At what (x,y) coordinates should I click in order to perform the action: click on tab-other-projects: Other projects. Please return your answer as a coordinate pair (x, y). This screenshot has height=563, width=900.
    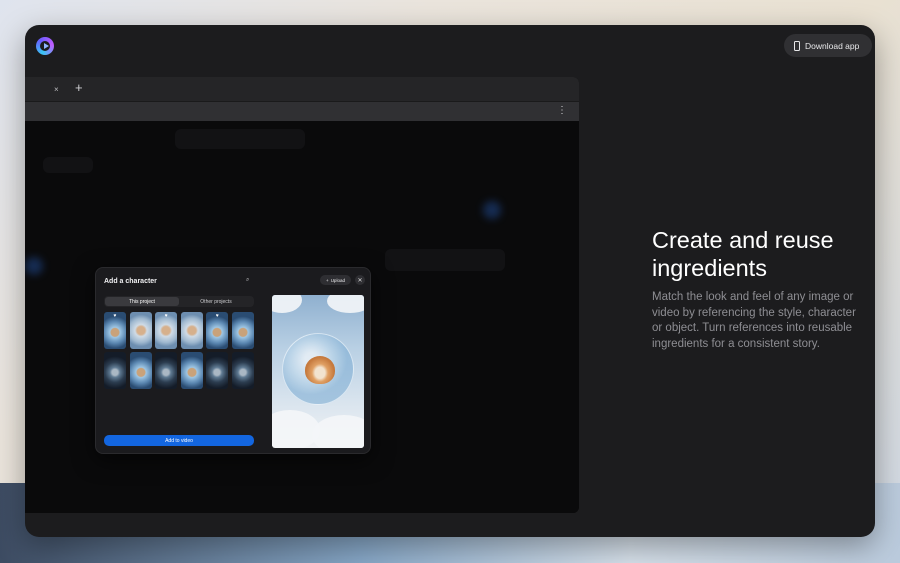
    Looking at the image, I should click on (216, 301).